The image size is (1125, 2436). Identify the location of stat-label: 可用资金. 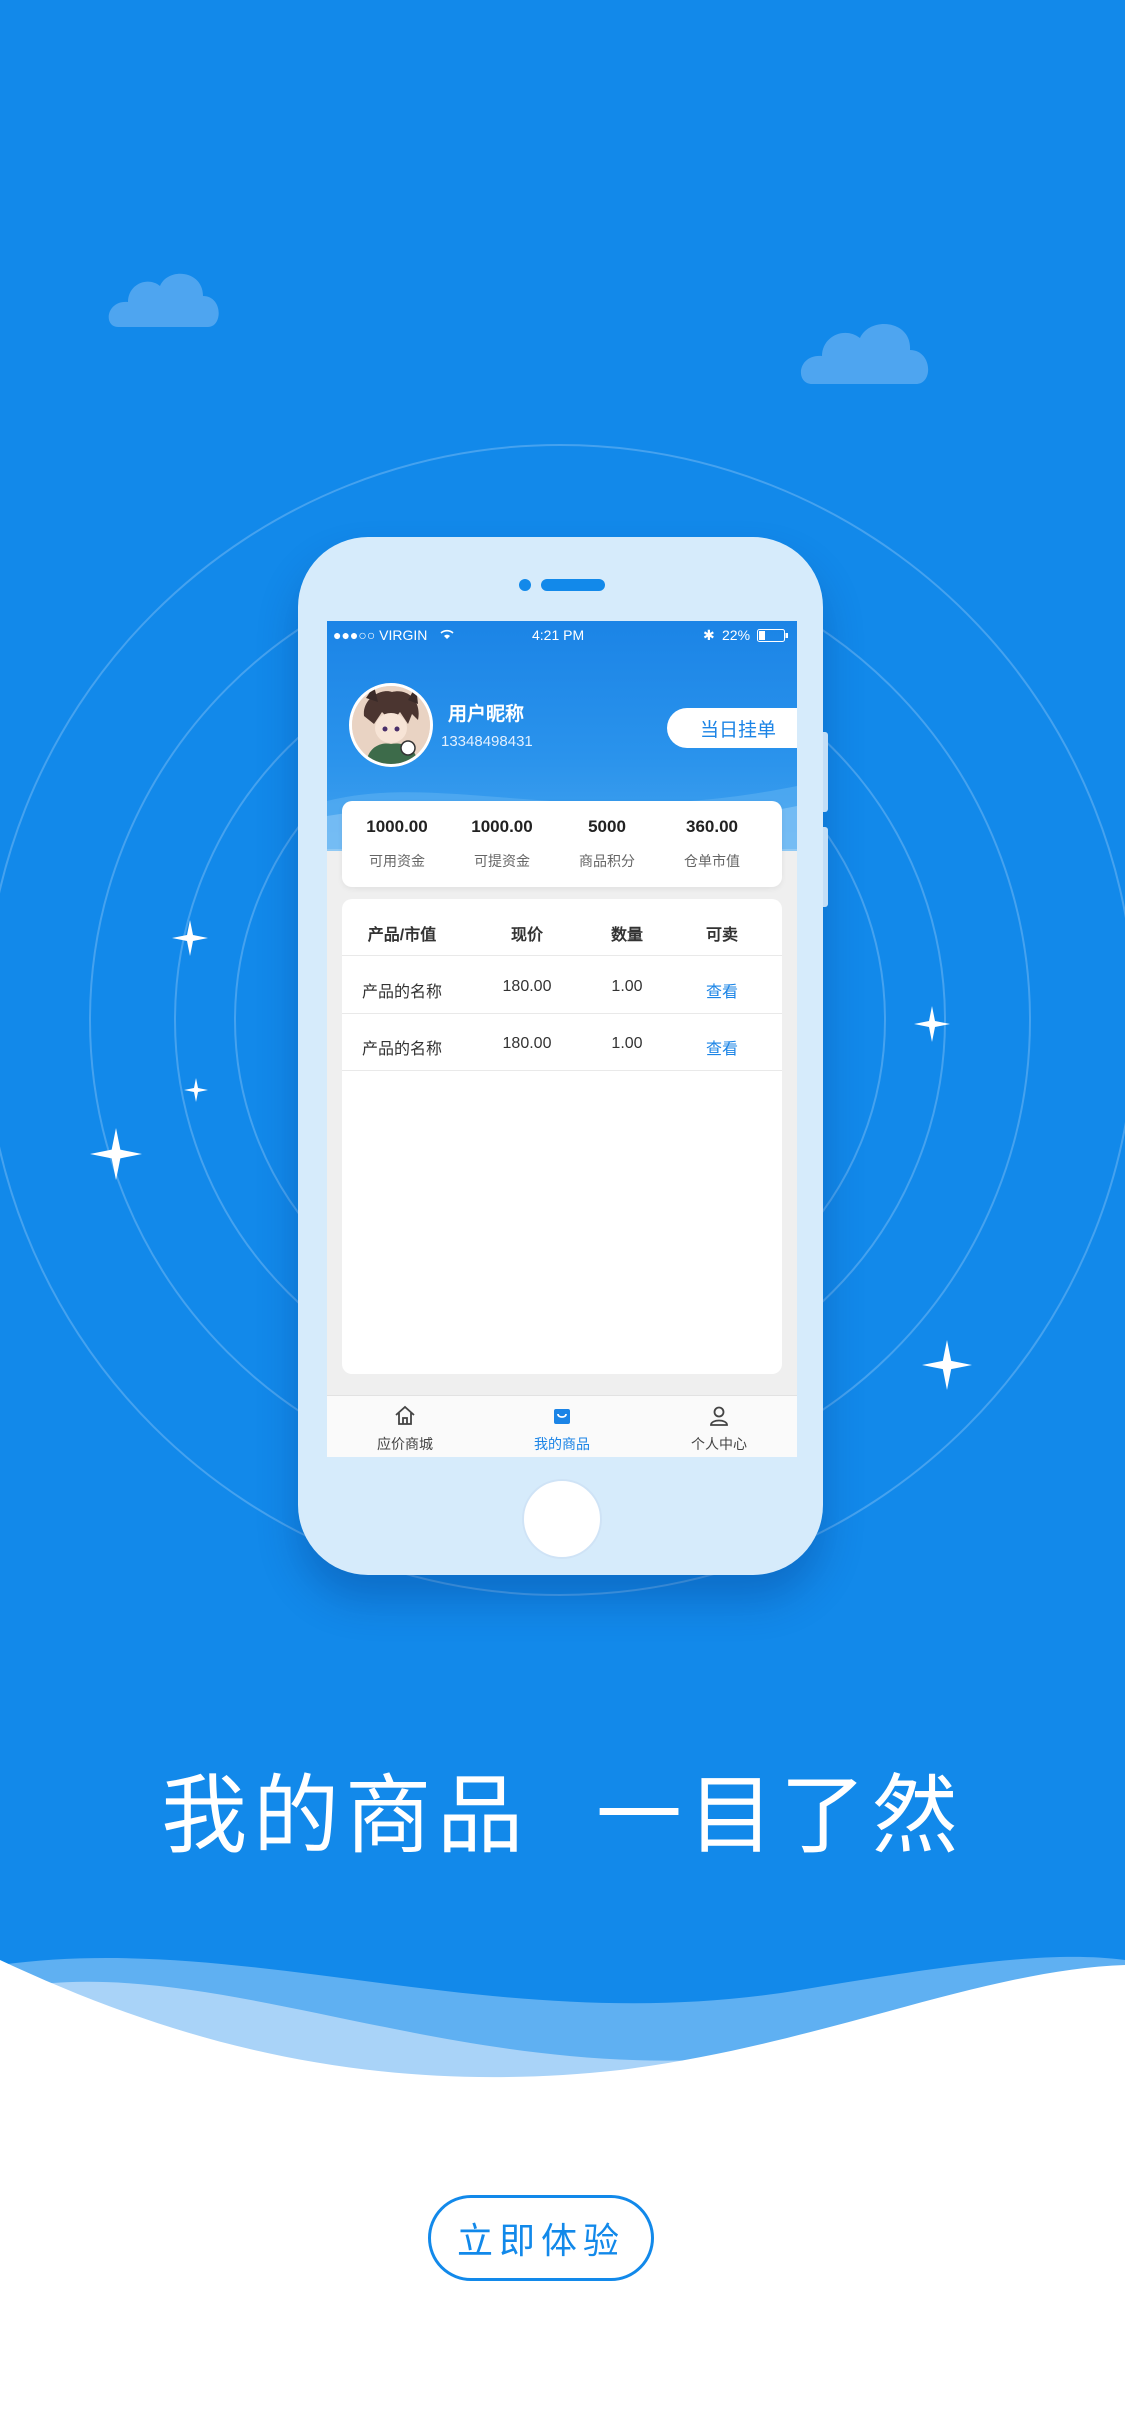
(397, 861).